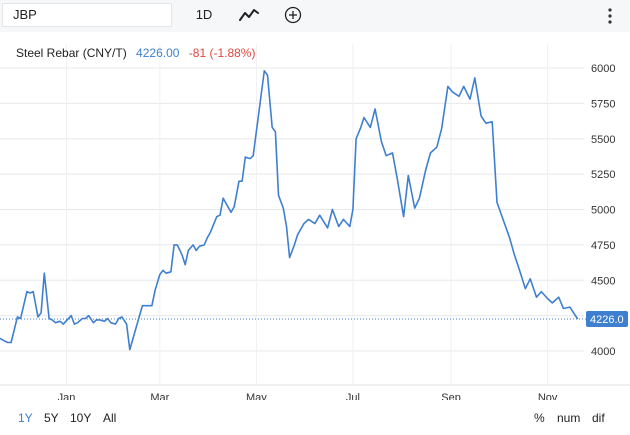 The width and height of the screenshot is (630, 435). I want to click on y-tick-label: 6000, so click(603, 69).